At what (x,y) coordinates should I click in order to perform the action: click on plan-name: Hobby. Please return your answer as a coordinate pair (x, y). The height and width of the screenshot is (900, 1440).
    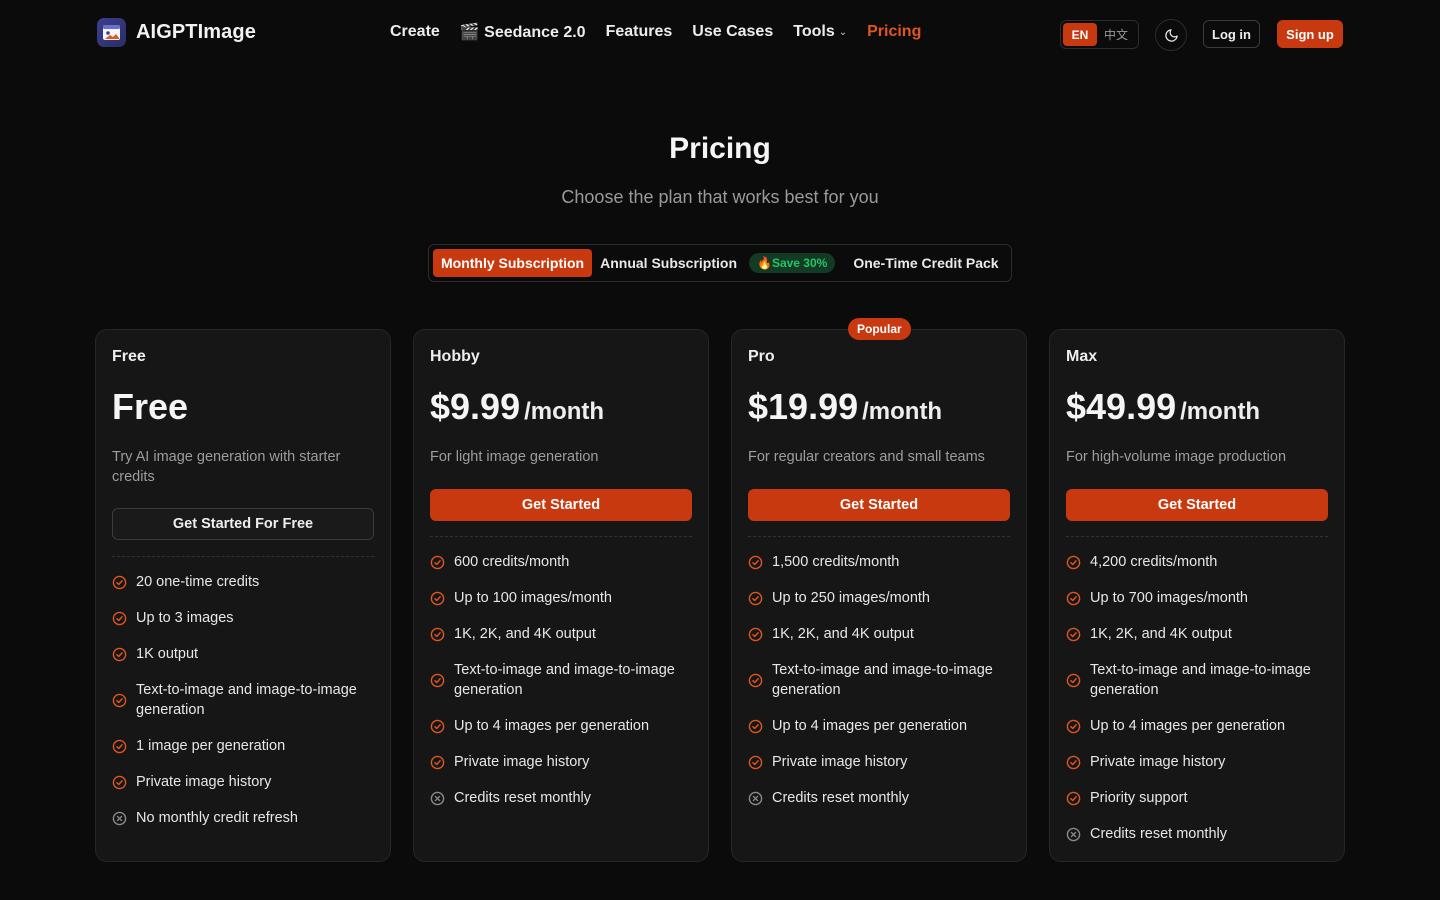
    Looking at the image, I should click on (455, 356).